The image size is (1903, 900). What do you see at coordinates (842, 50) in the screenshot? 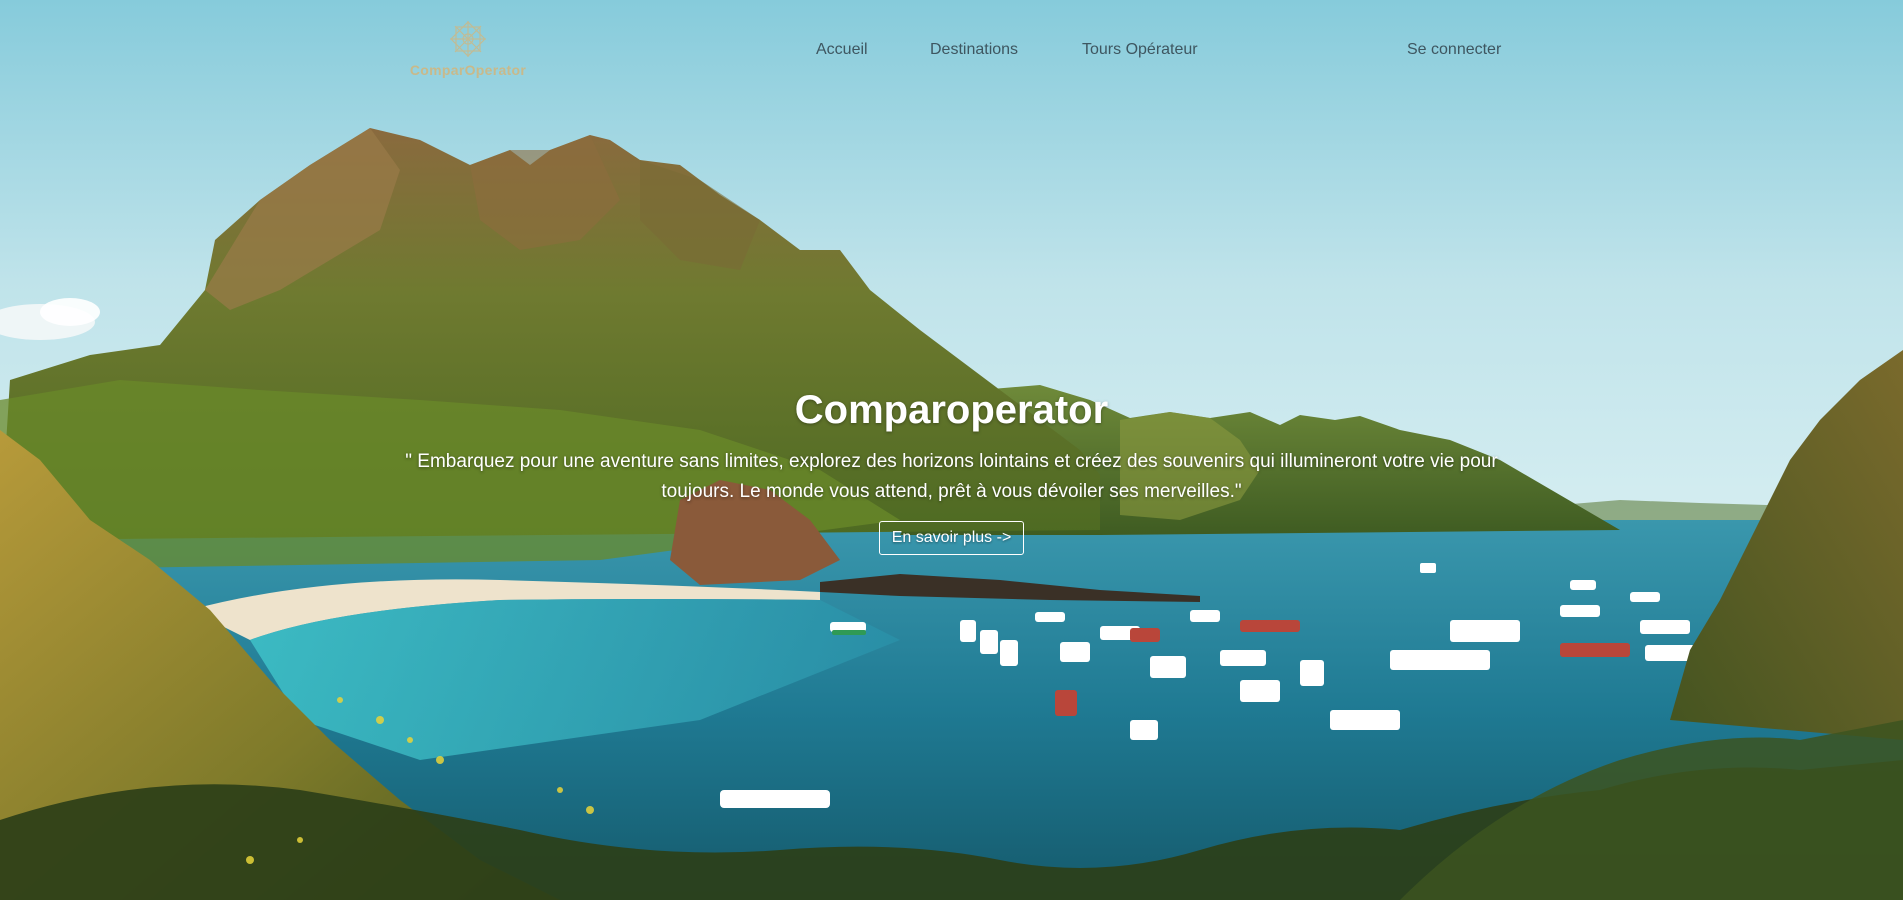
I see `nav-link-accueil: Accueil` at bounding box center [842, 50].